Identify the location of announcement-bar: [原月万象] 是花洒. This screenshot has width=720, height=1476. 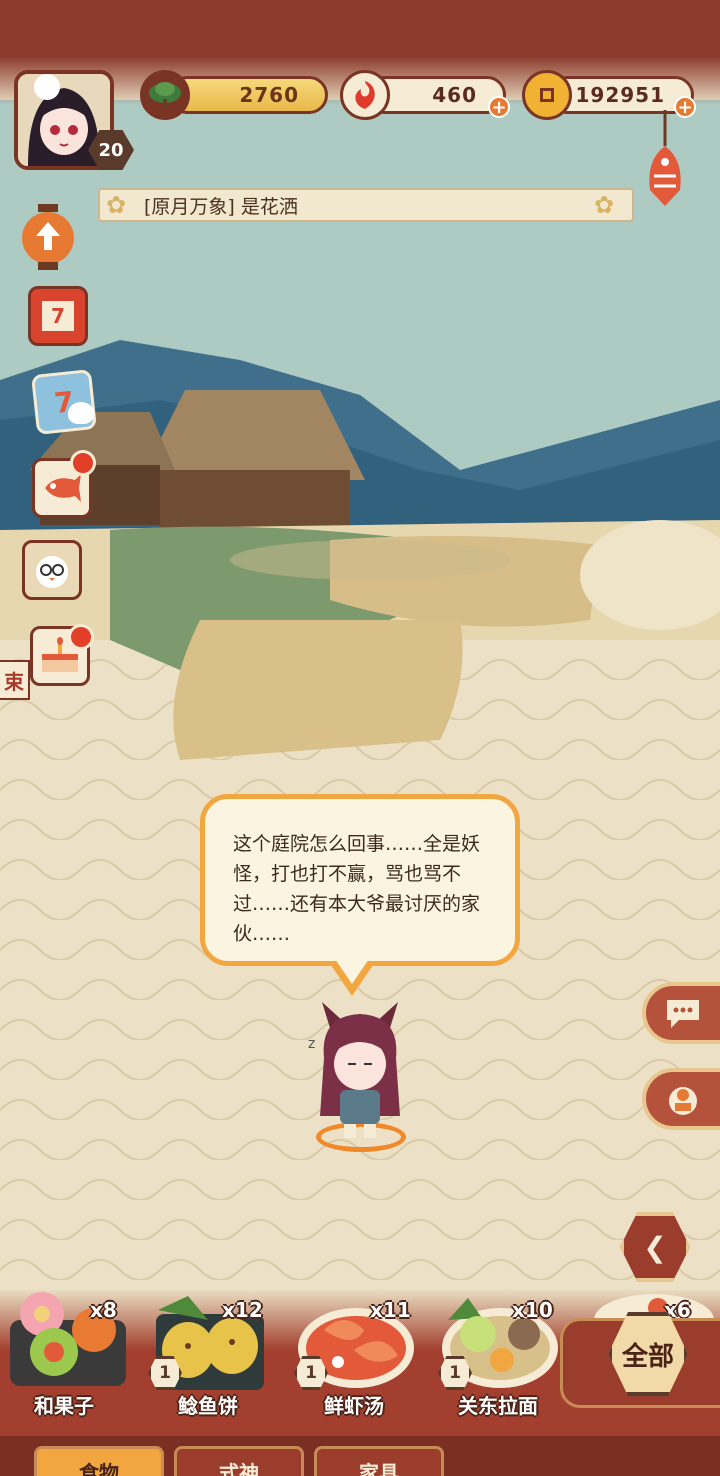
(366, 205).